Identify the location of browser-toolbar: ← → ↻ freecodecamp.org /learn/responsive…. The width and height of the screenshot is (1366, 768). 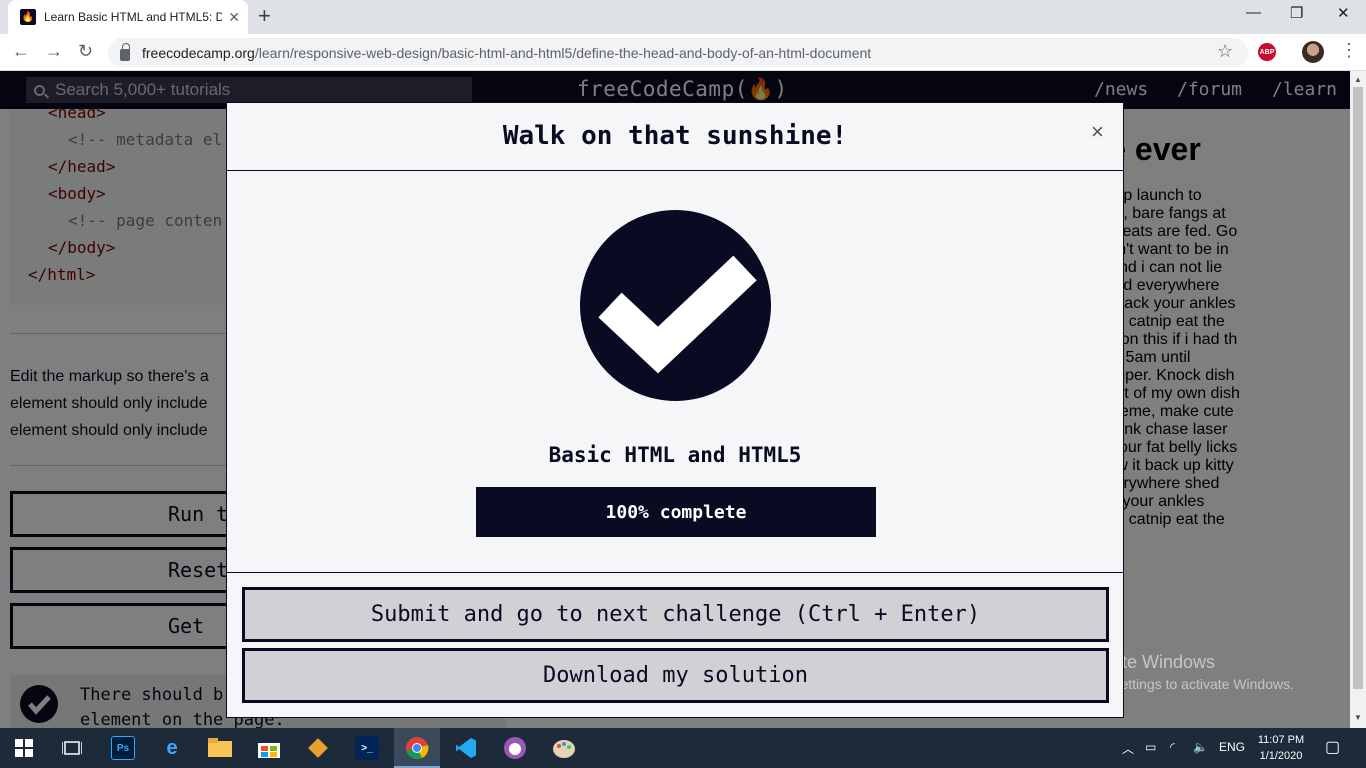
(683, 52).